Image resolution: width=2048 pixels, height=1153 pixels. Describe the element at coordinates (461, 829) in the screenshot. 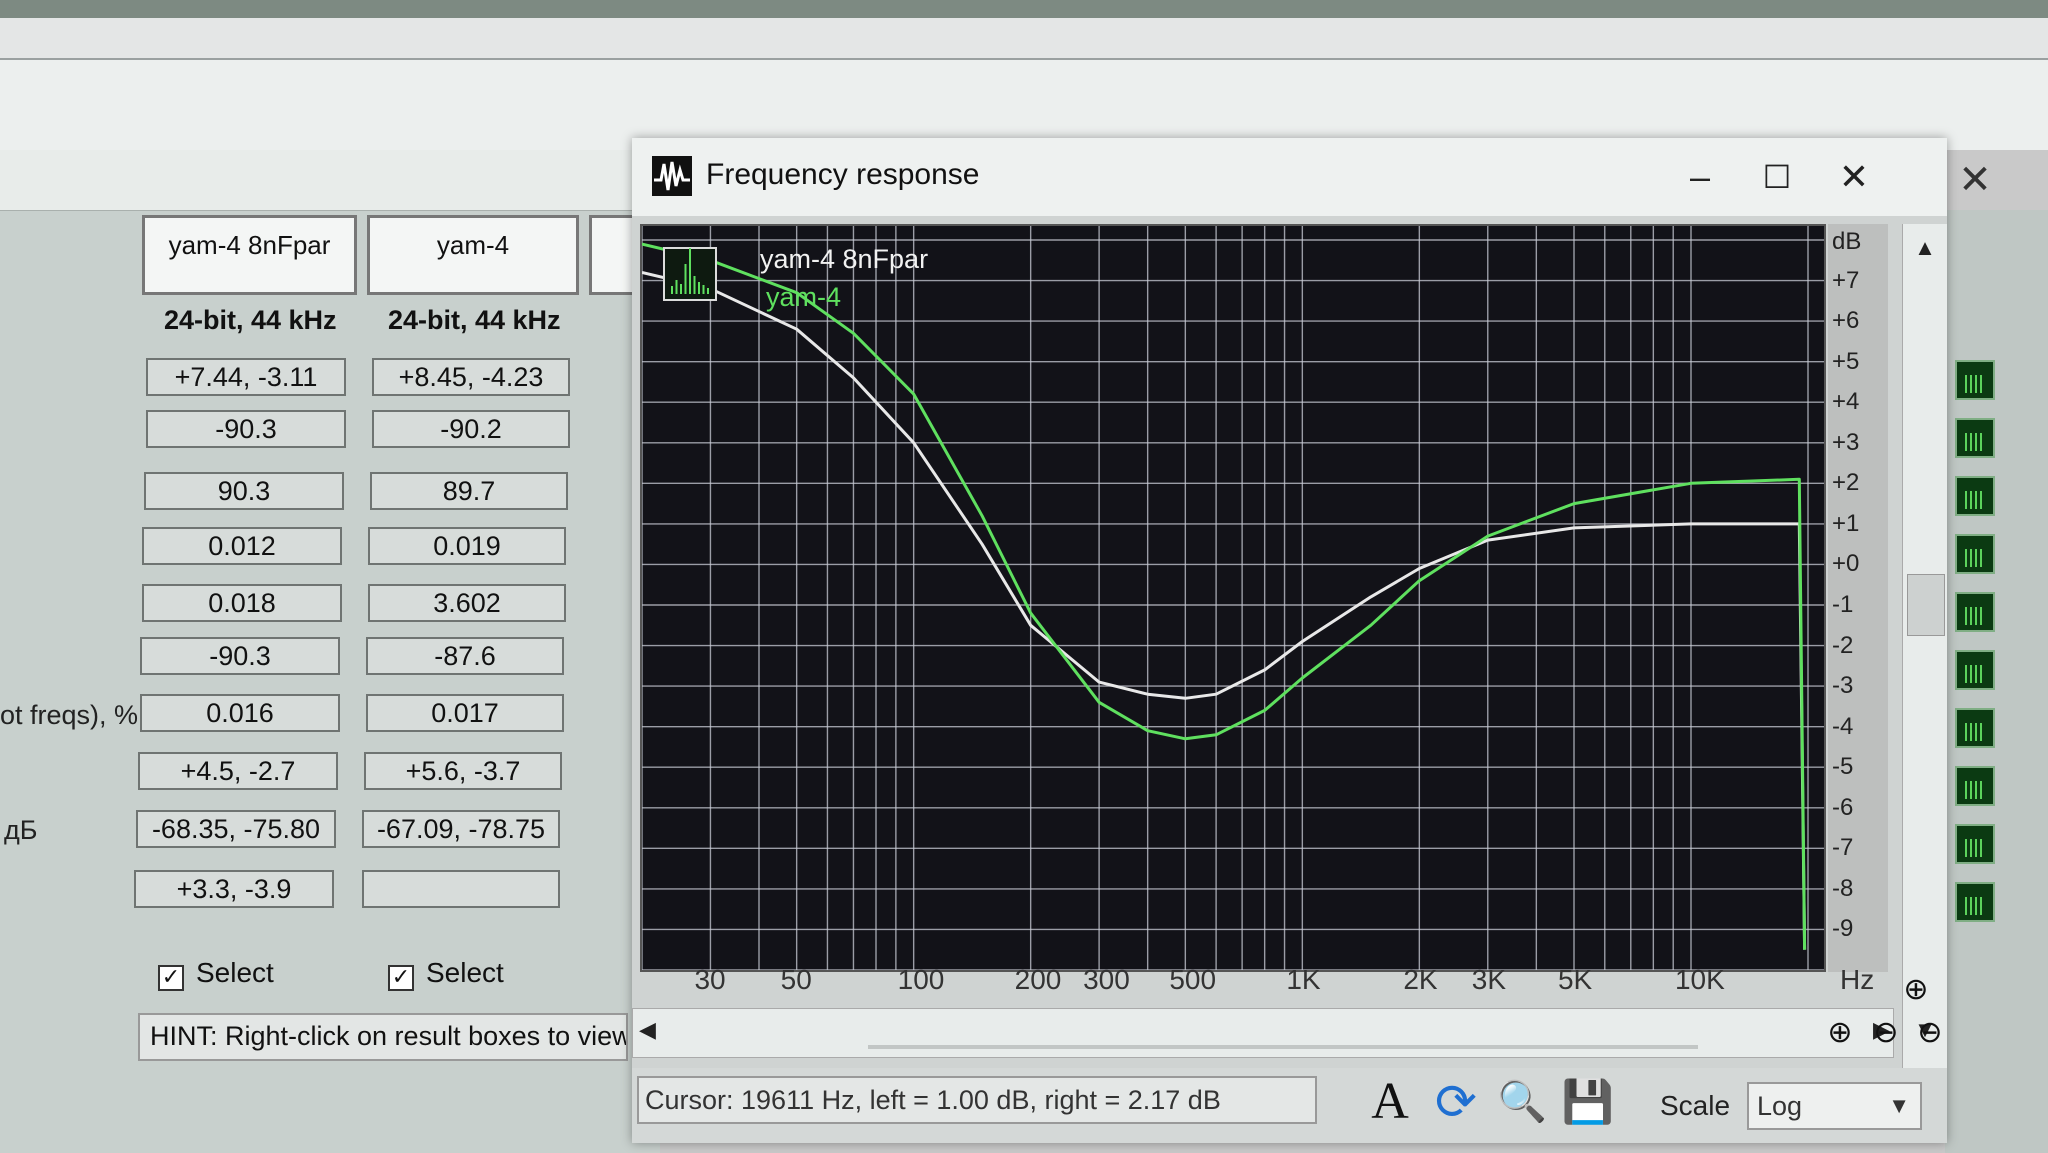

I see `result-cell: -67.09, -78.75` at that location.